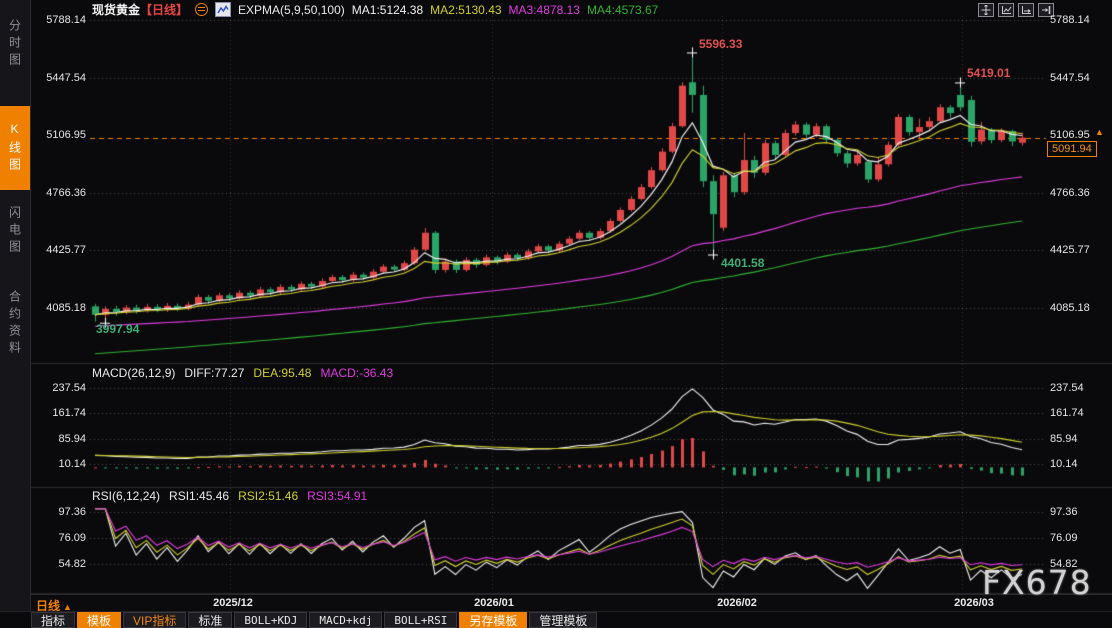 The width and height of the screenshot is (1112, 628). Describe the element at coordinates (737, 603) in the screenshot. I see `x-axis-date-label: 2026/02` at that location.